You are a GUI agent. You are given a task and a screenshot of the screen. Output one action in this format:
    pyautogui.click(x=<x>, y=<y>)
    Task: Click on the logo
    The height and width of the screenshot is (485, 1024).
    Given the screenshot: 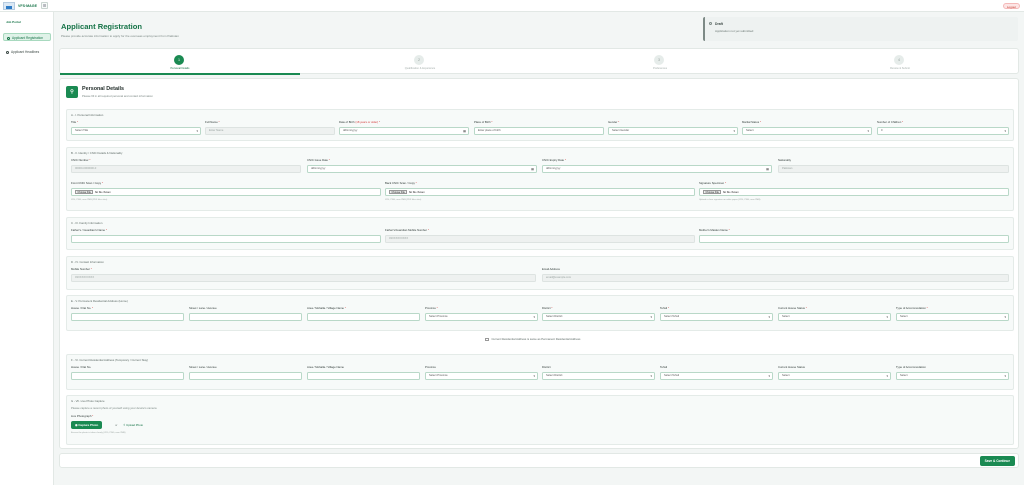 What is the action you would take?
    pyautogui.click(x=9, y=6)
    